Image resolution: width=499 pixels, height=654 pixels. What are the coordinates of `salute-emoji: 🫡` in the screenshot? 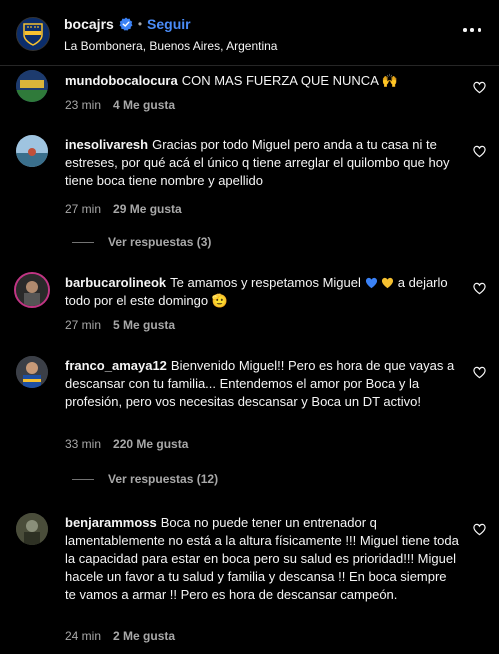 It's located at (219, 300).